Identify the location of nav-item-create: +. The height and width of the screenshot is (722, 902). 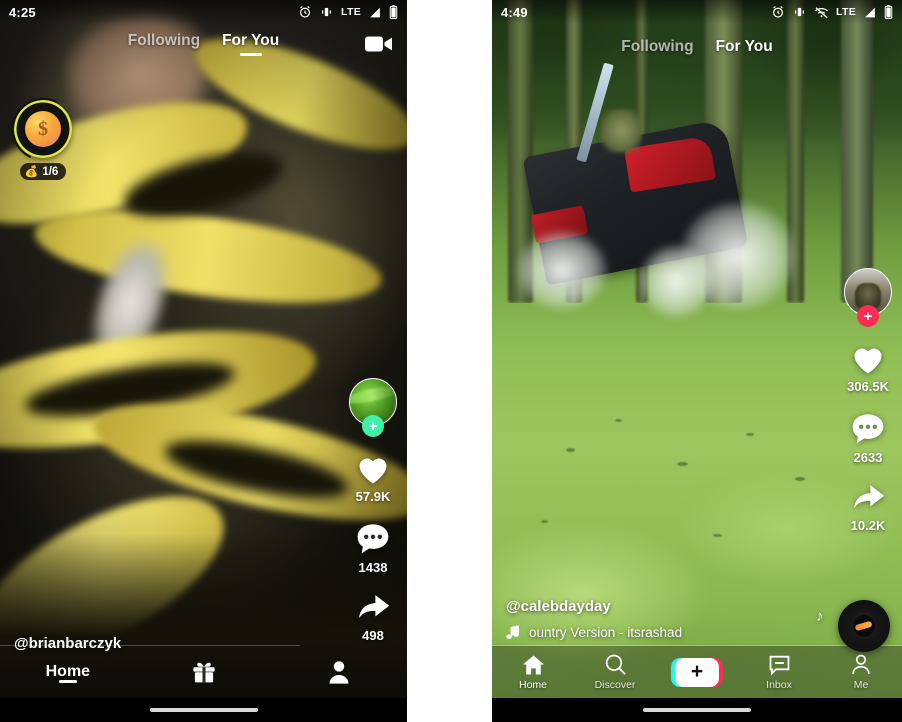
(697, 672).